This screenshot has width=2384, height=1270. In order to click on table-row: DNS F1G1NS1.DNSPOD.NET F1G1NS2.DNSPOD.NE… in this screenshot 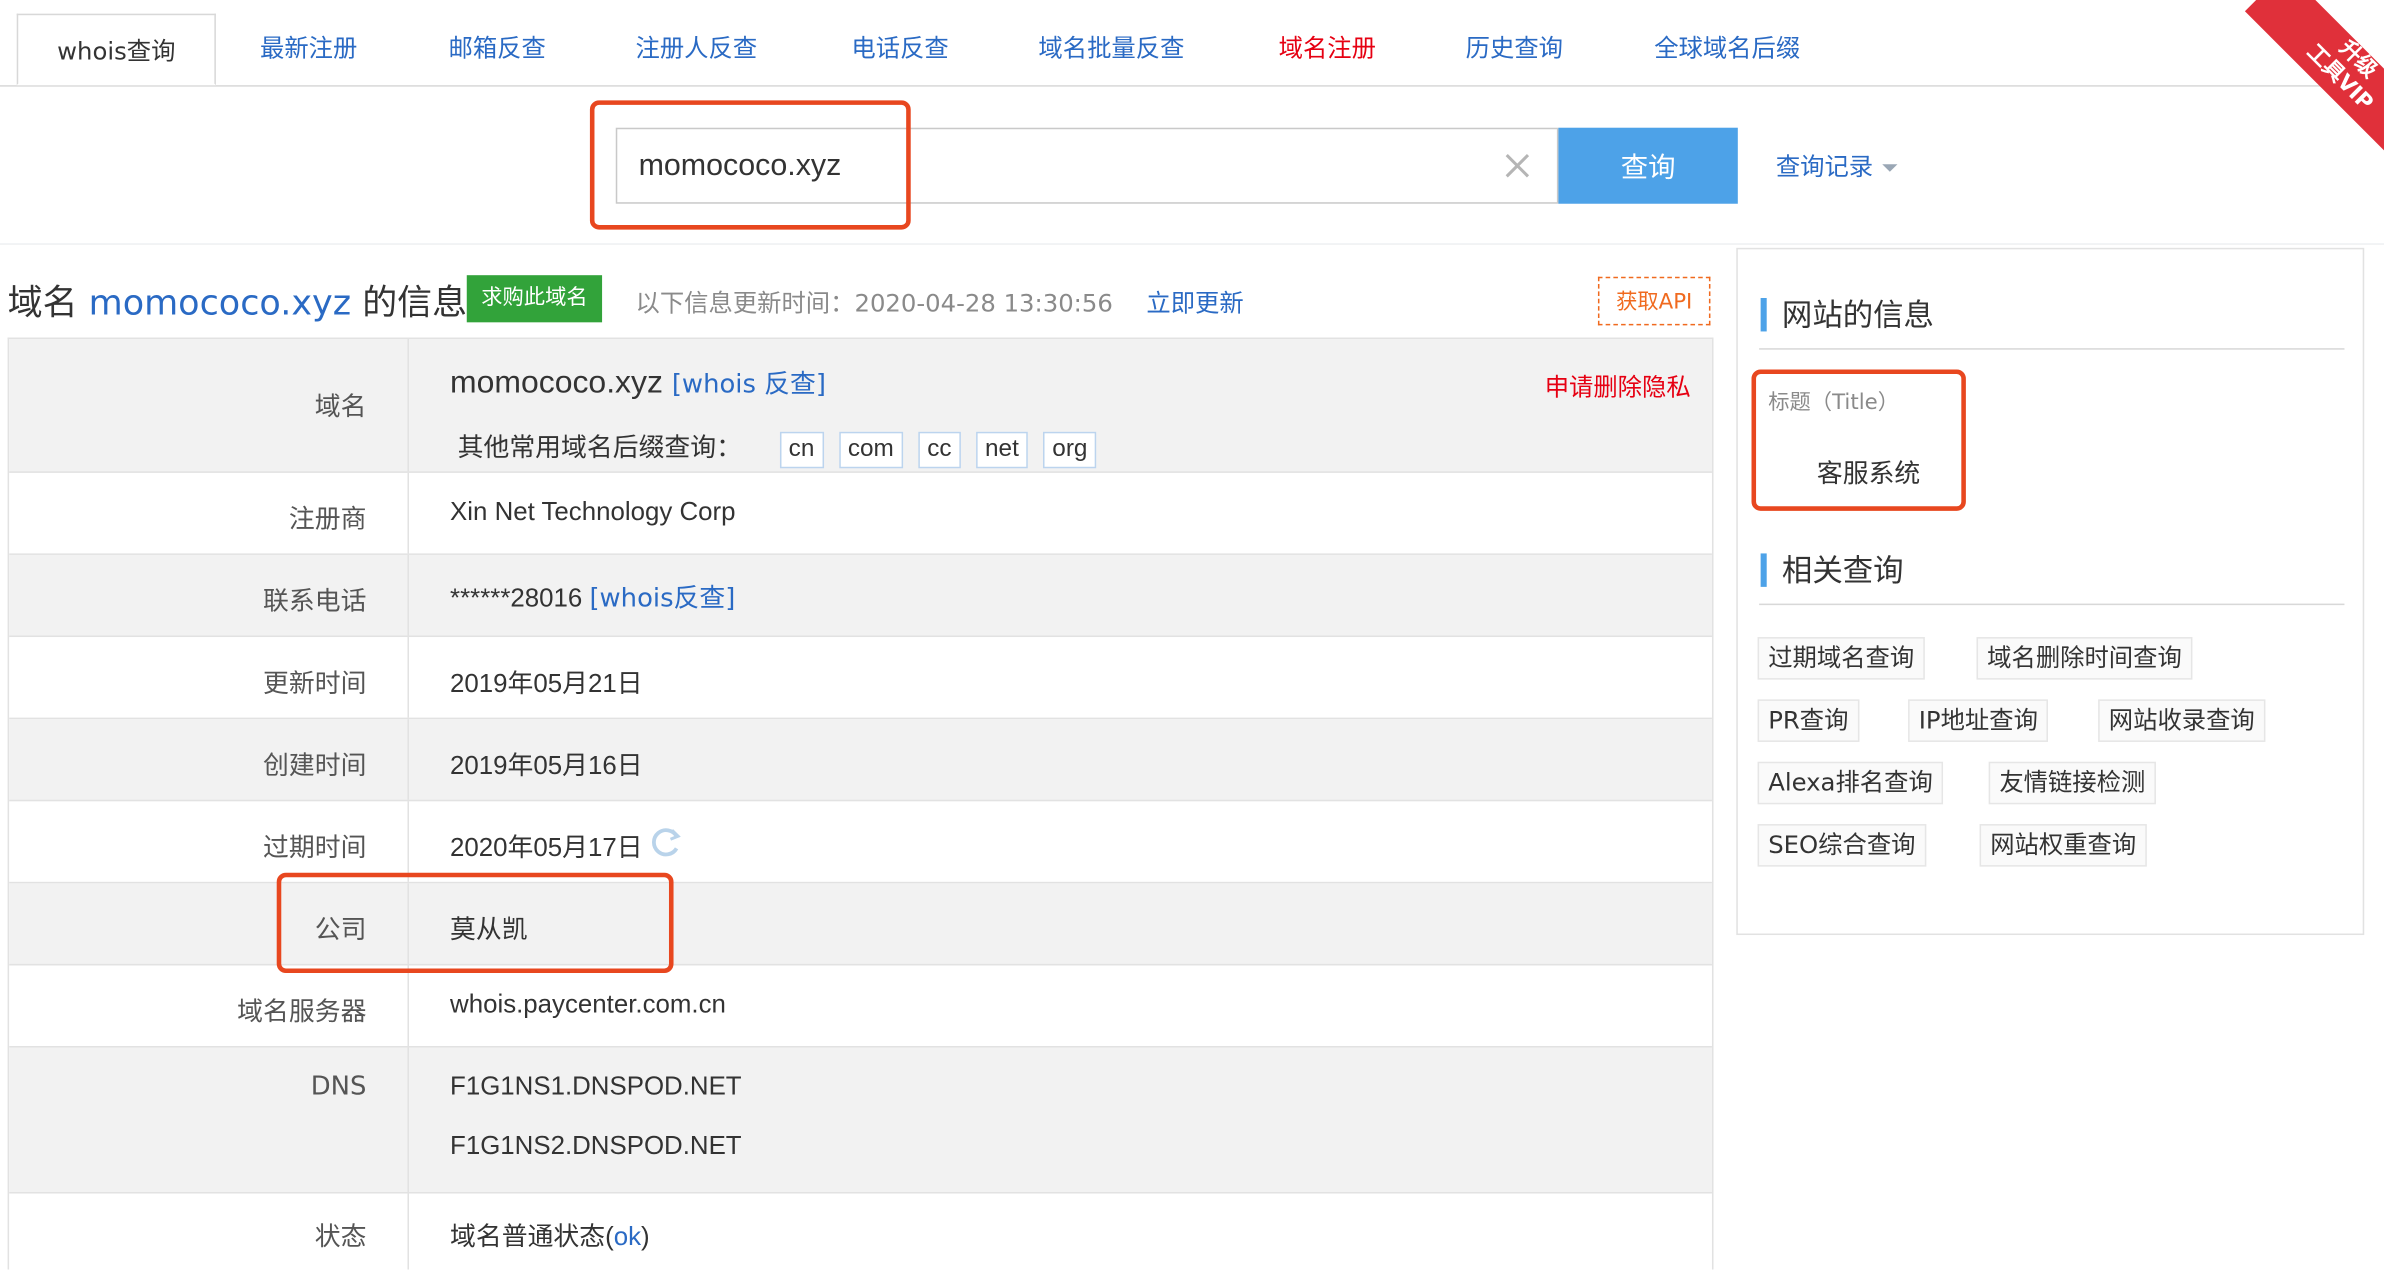, I will do `click(860, 1120)`.